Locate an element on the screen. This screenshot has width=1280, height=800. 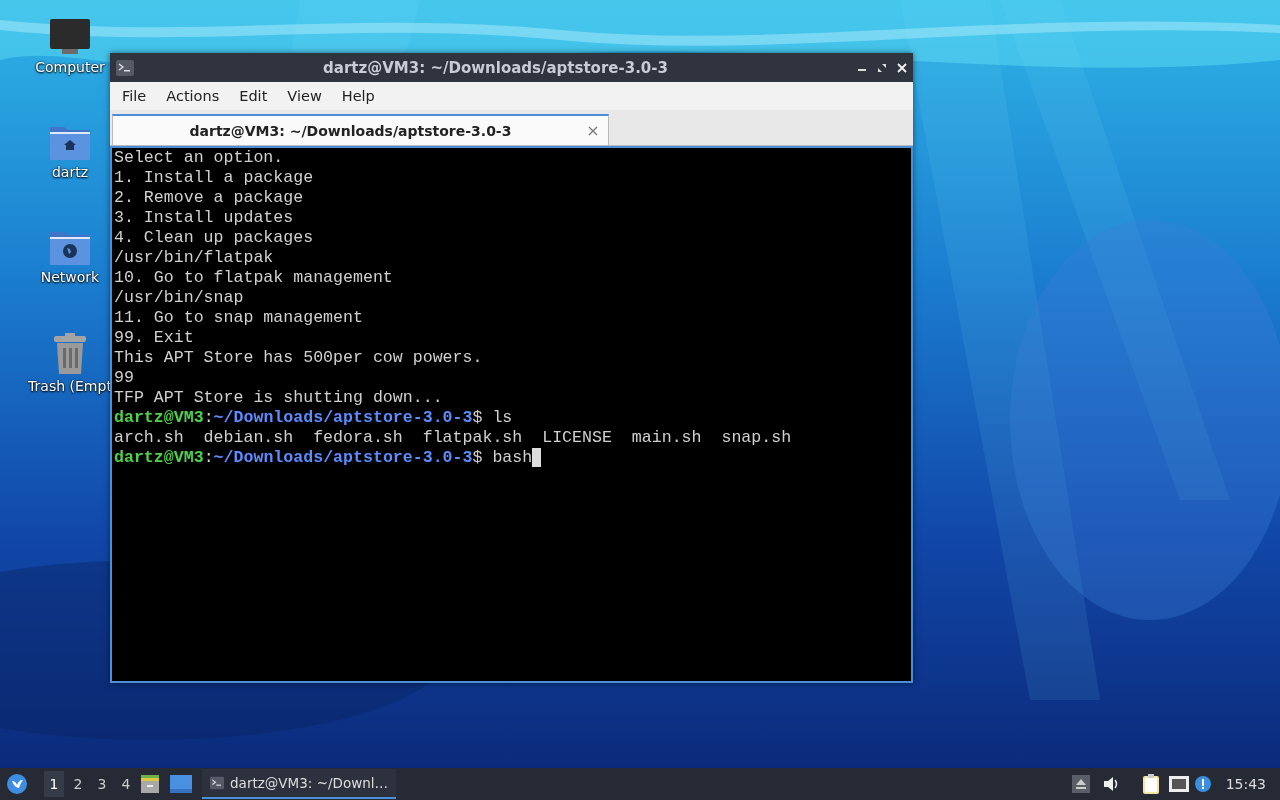
desktop-icon-label: Network is located at coordinates (70, 277).